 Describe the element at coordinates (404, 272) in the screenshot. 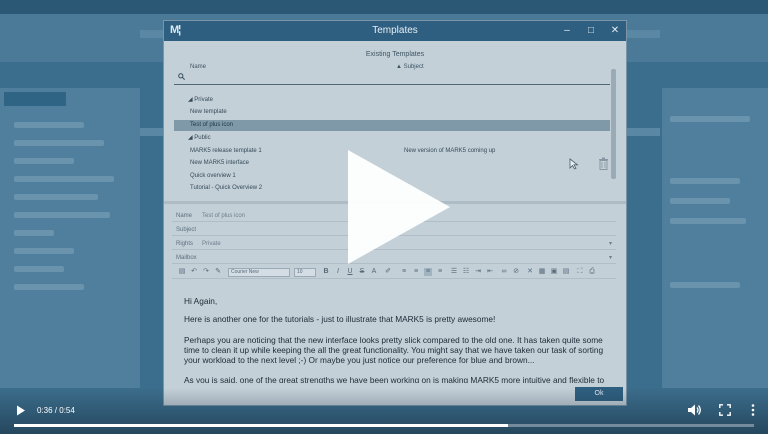

I see `align-left-icon: ≡` at that location.